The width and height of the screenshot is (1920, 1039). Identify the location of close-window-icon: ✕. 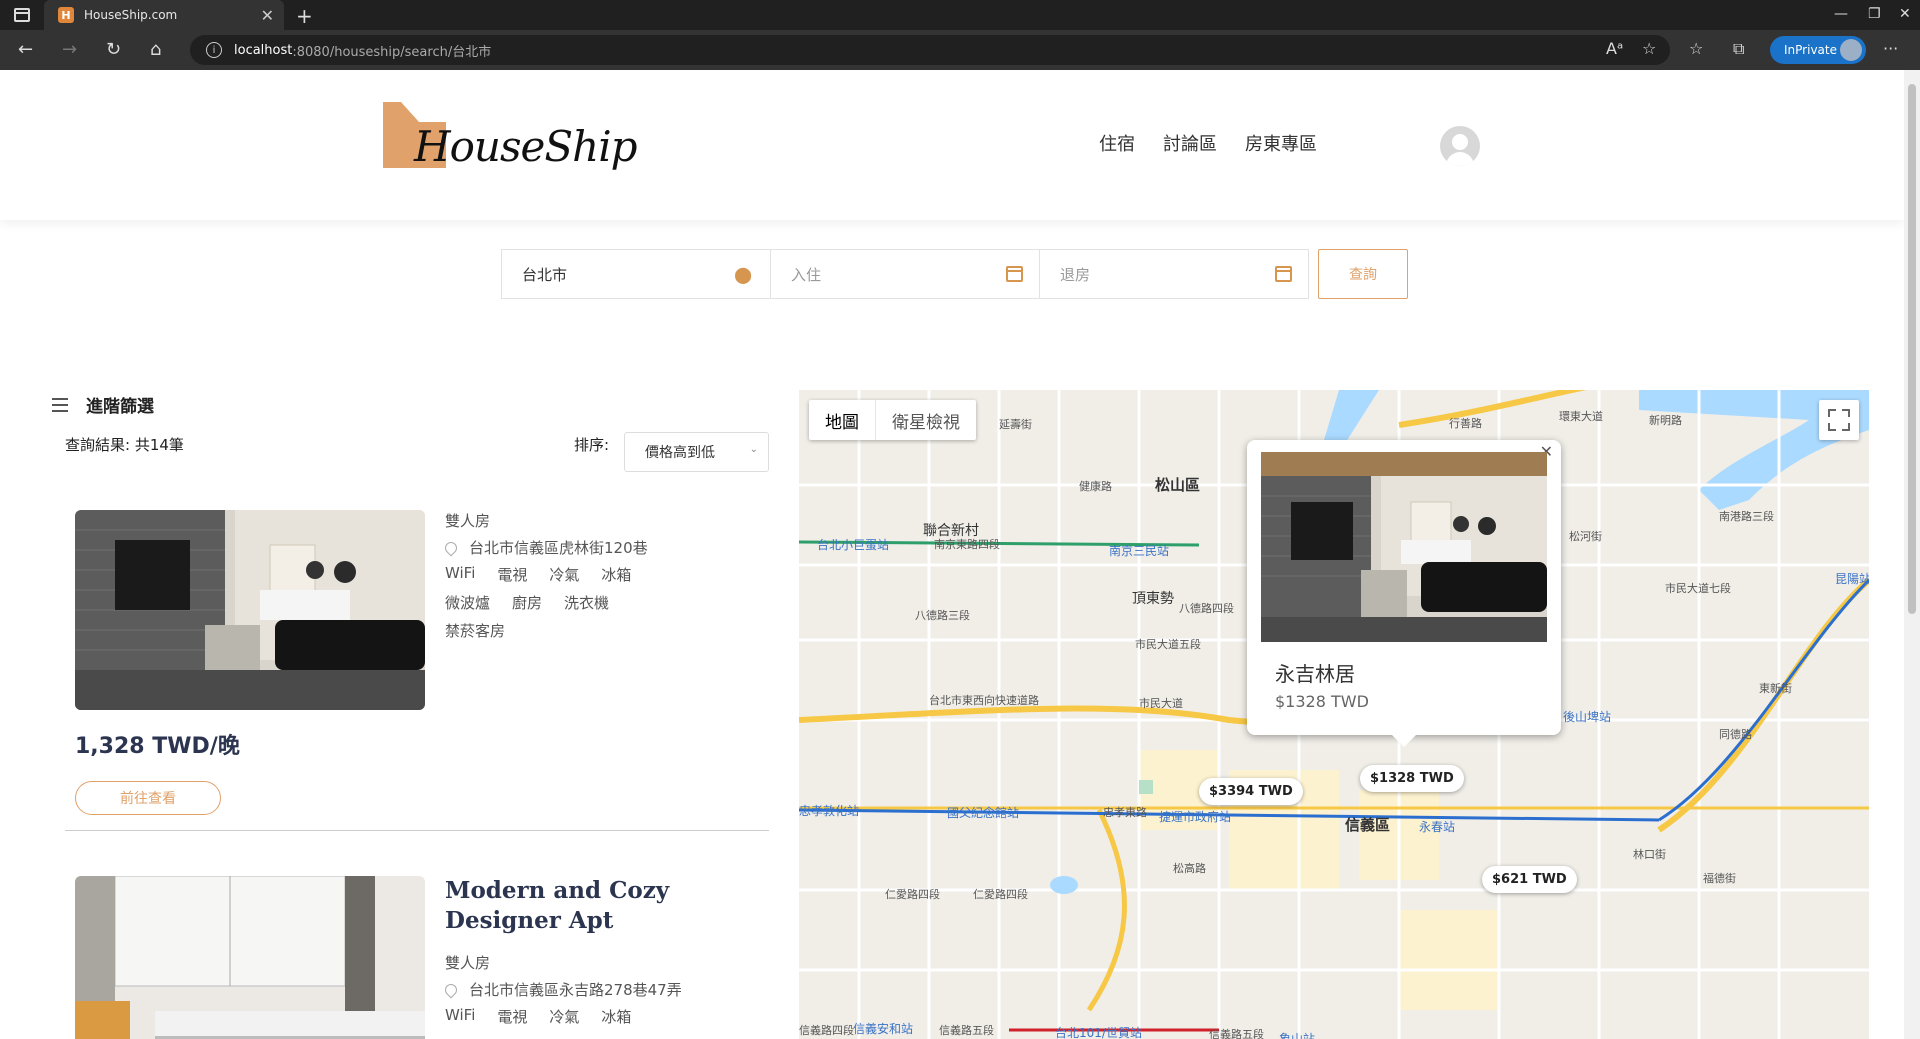
(1905, 14).